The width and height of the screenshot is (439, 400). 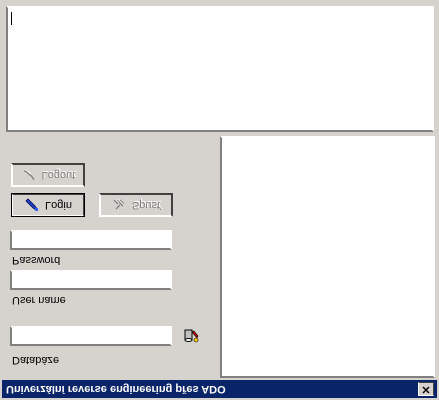 I want to click on user-name-input, so click(x=91, y=280).